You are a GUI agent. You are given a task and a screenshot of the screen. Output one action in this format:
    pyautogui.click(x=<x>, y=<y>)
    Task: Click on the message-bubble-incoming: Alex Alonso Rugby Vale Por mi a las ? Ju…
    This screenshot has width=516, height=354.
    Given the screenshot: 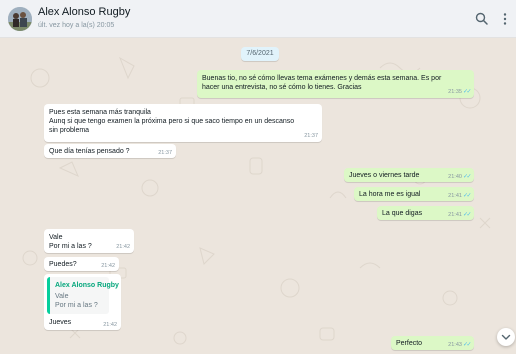 What is the action you would take?
    pyautogui.click(x=82, y=302)
    